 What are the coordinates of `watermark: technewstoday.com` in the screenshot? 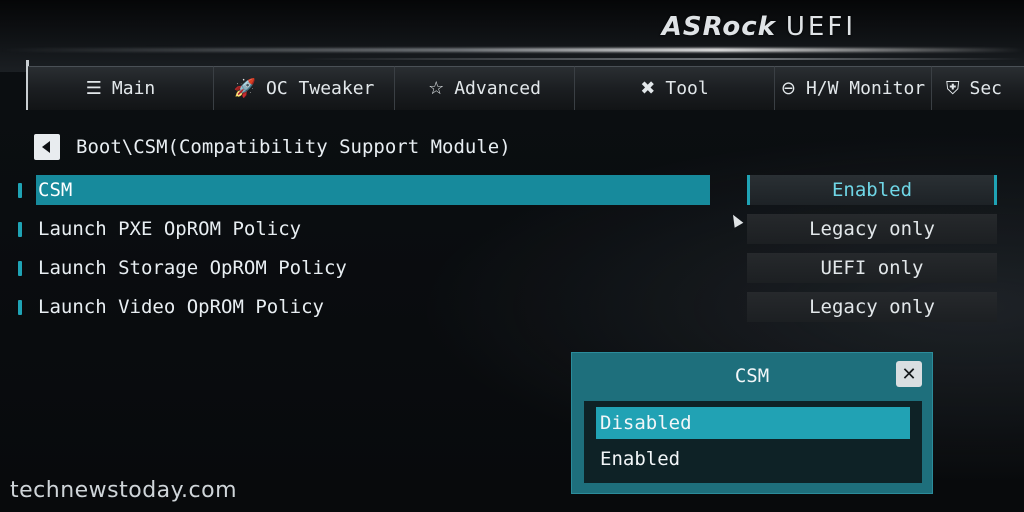 It's located at (124, 490).